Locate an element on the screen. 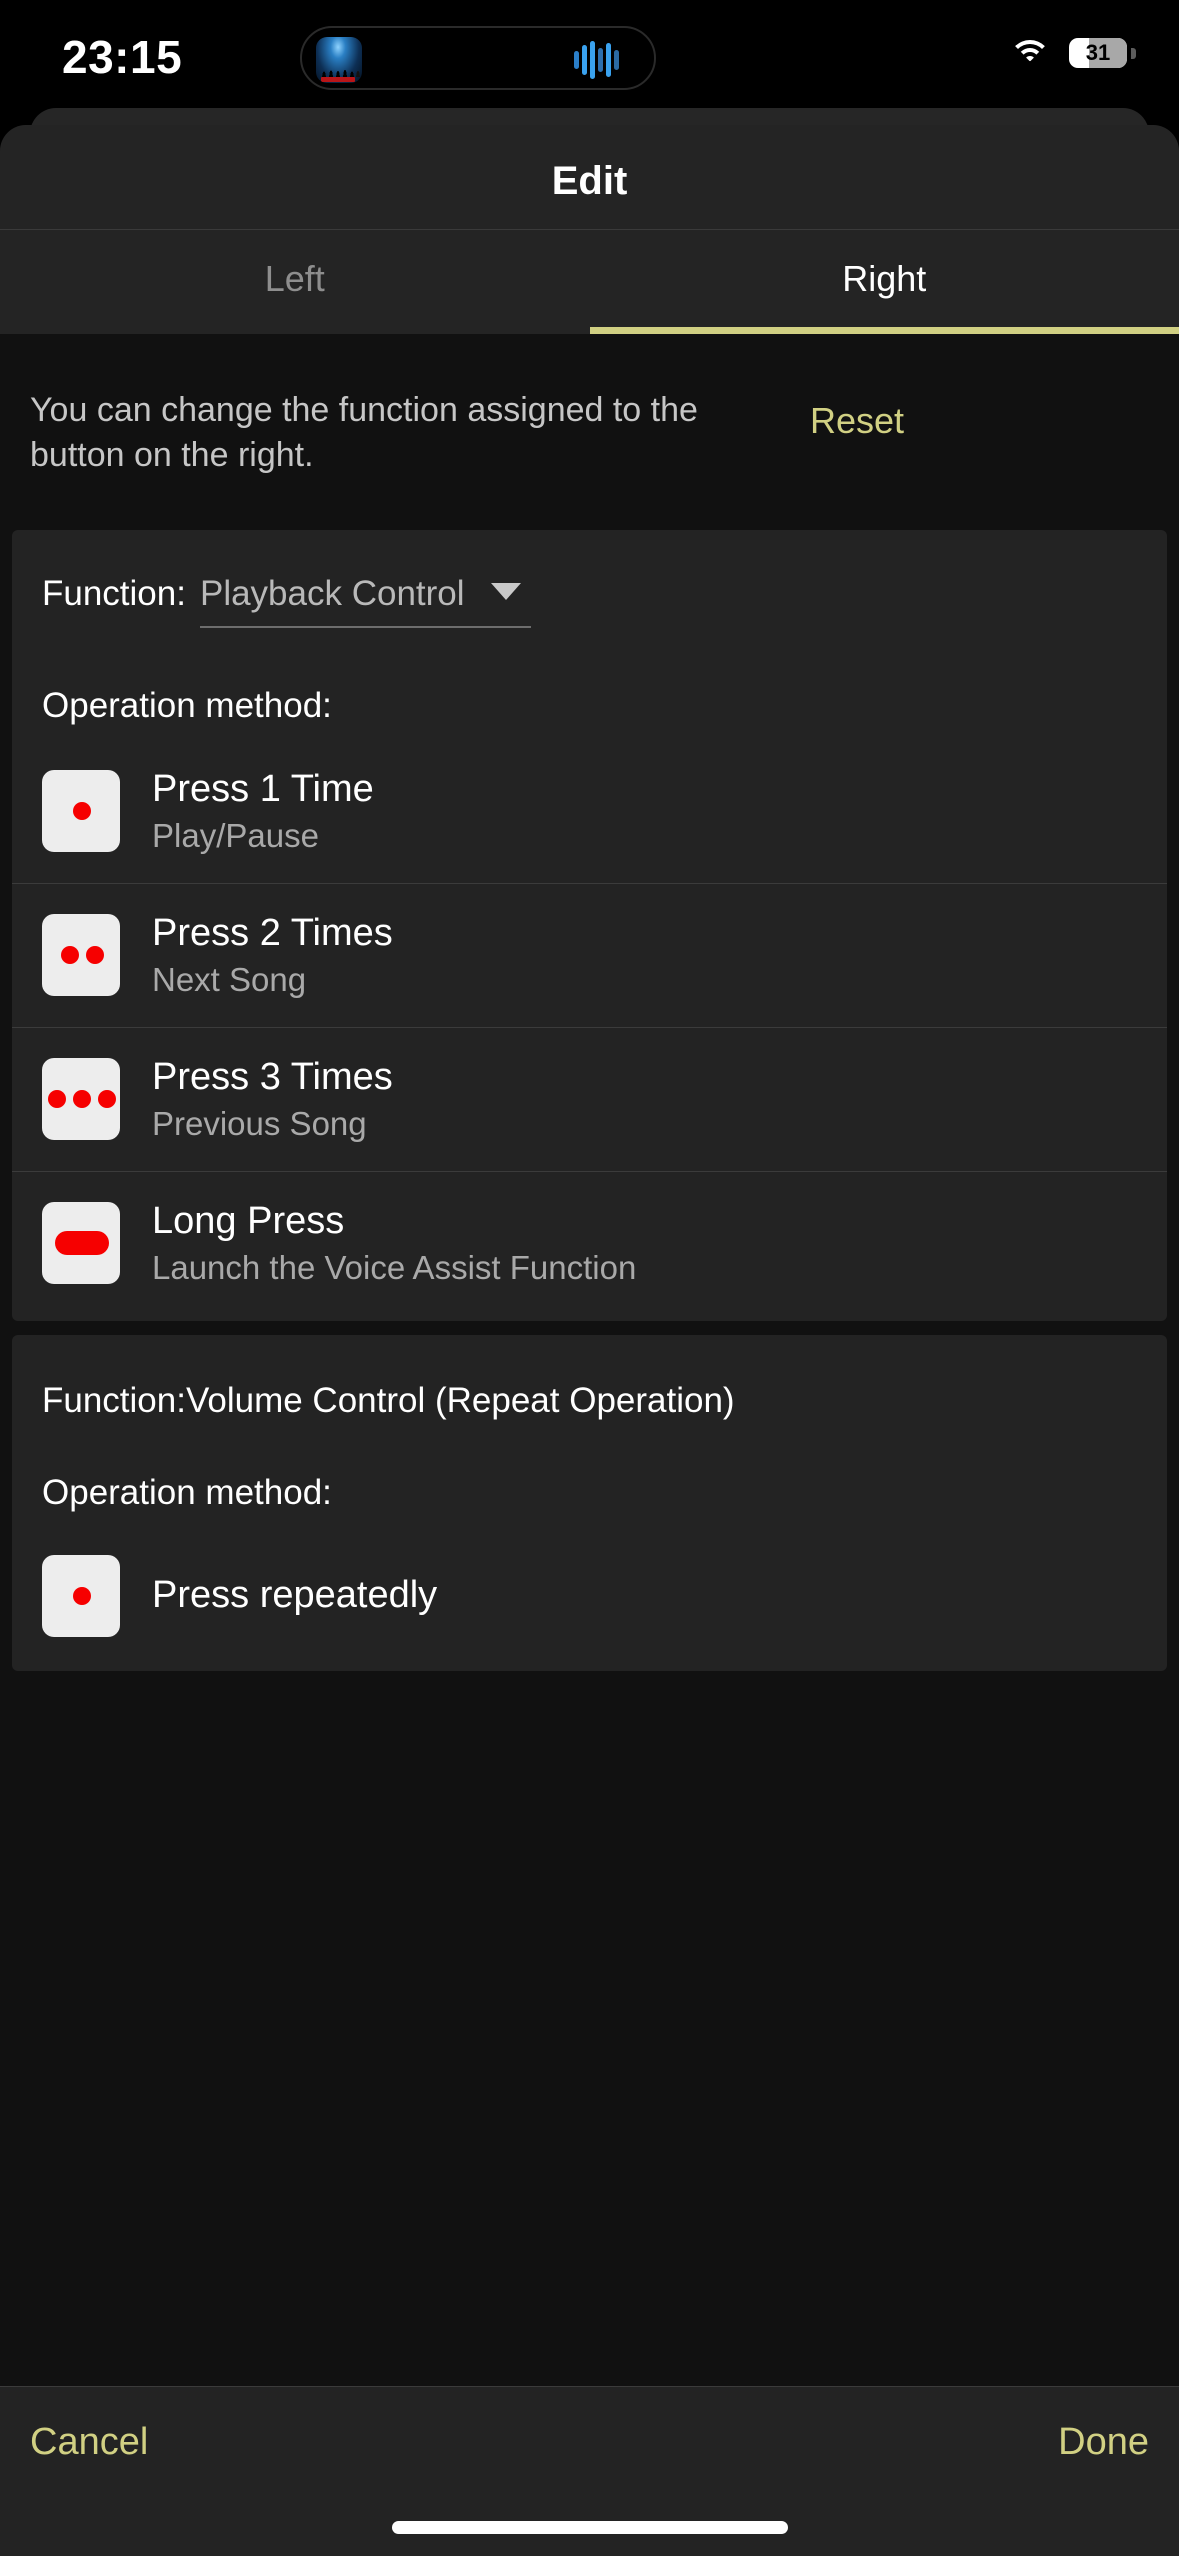 The image size is (1179, 2556). operation-row: Press 3 Times Previous Song is located at coordinates (589, 1098).